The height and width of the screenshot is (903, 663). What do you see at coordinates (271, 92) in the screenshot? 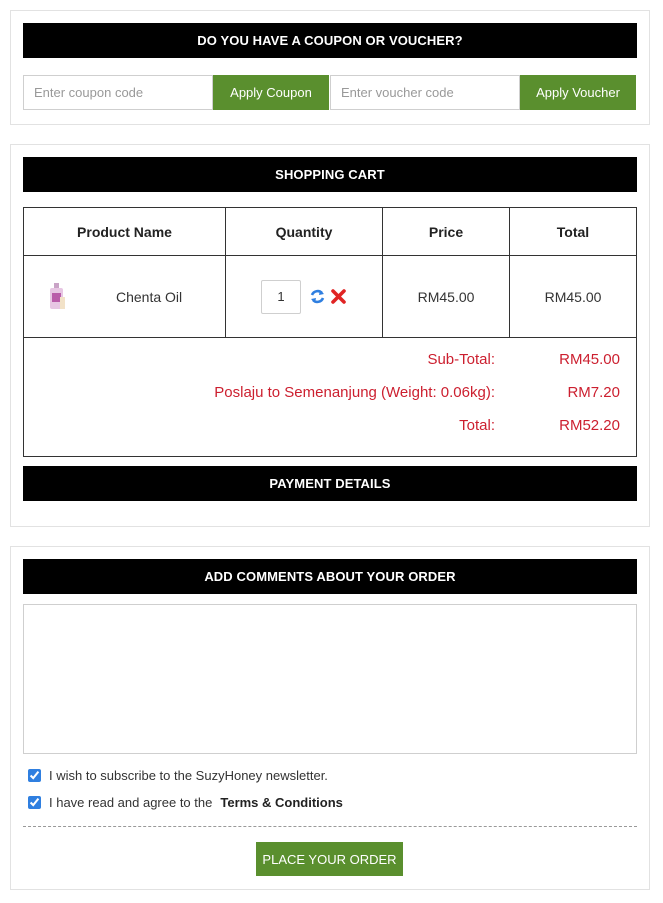
I see `apply-coupon-button: Apply Coupon` at bounding box center [271, 92].